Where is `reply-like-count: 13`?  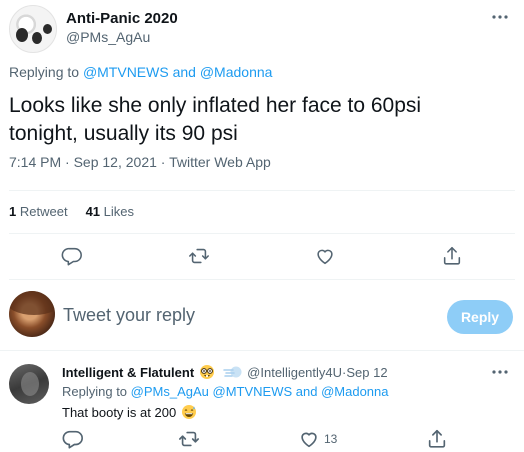
reply-like-count: 13 is located at coordinates (331, 439).